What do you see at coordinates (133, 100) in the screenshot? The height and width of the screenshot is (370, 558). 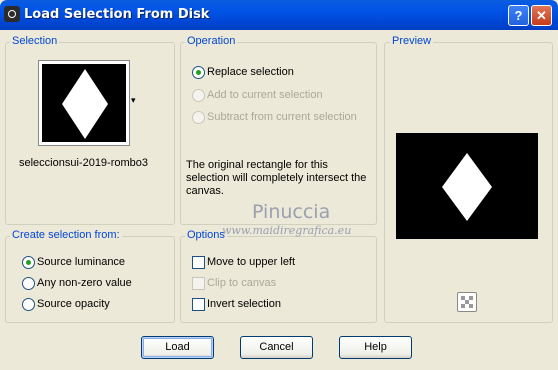 I see `dropdown-arrow-icon: ▾` at bounding box center [133, 100].